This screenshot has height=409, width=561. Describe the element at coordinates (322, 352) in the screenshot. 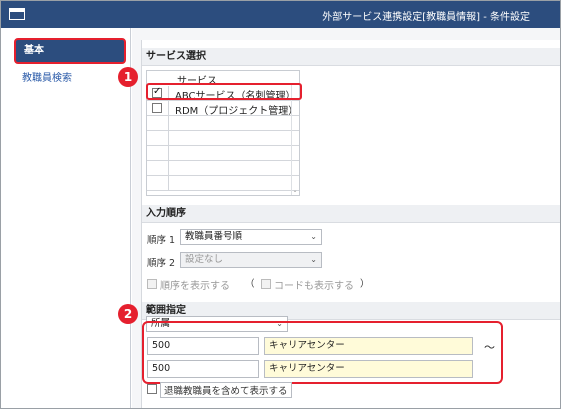

I see `highlight-box-range` at that location.